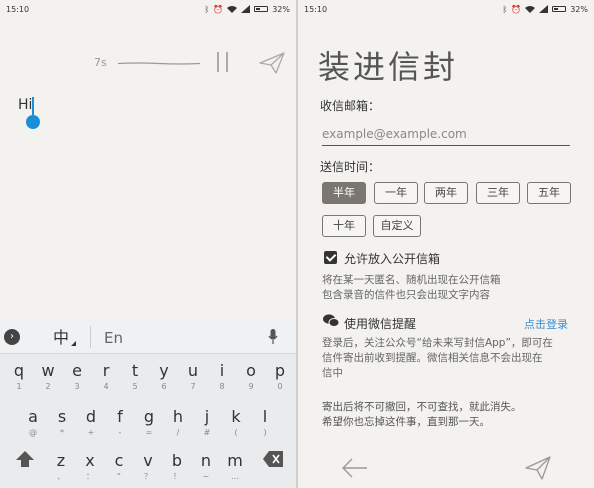  I want to click on key-t: t5, so click(135, 376).